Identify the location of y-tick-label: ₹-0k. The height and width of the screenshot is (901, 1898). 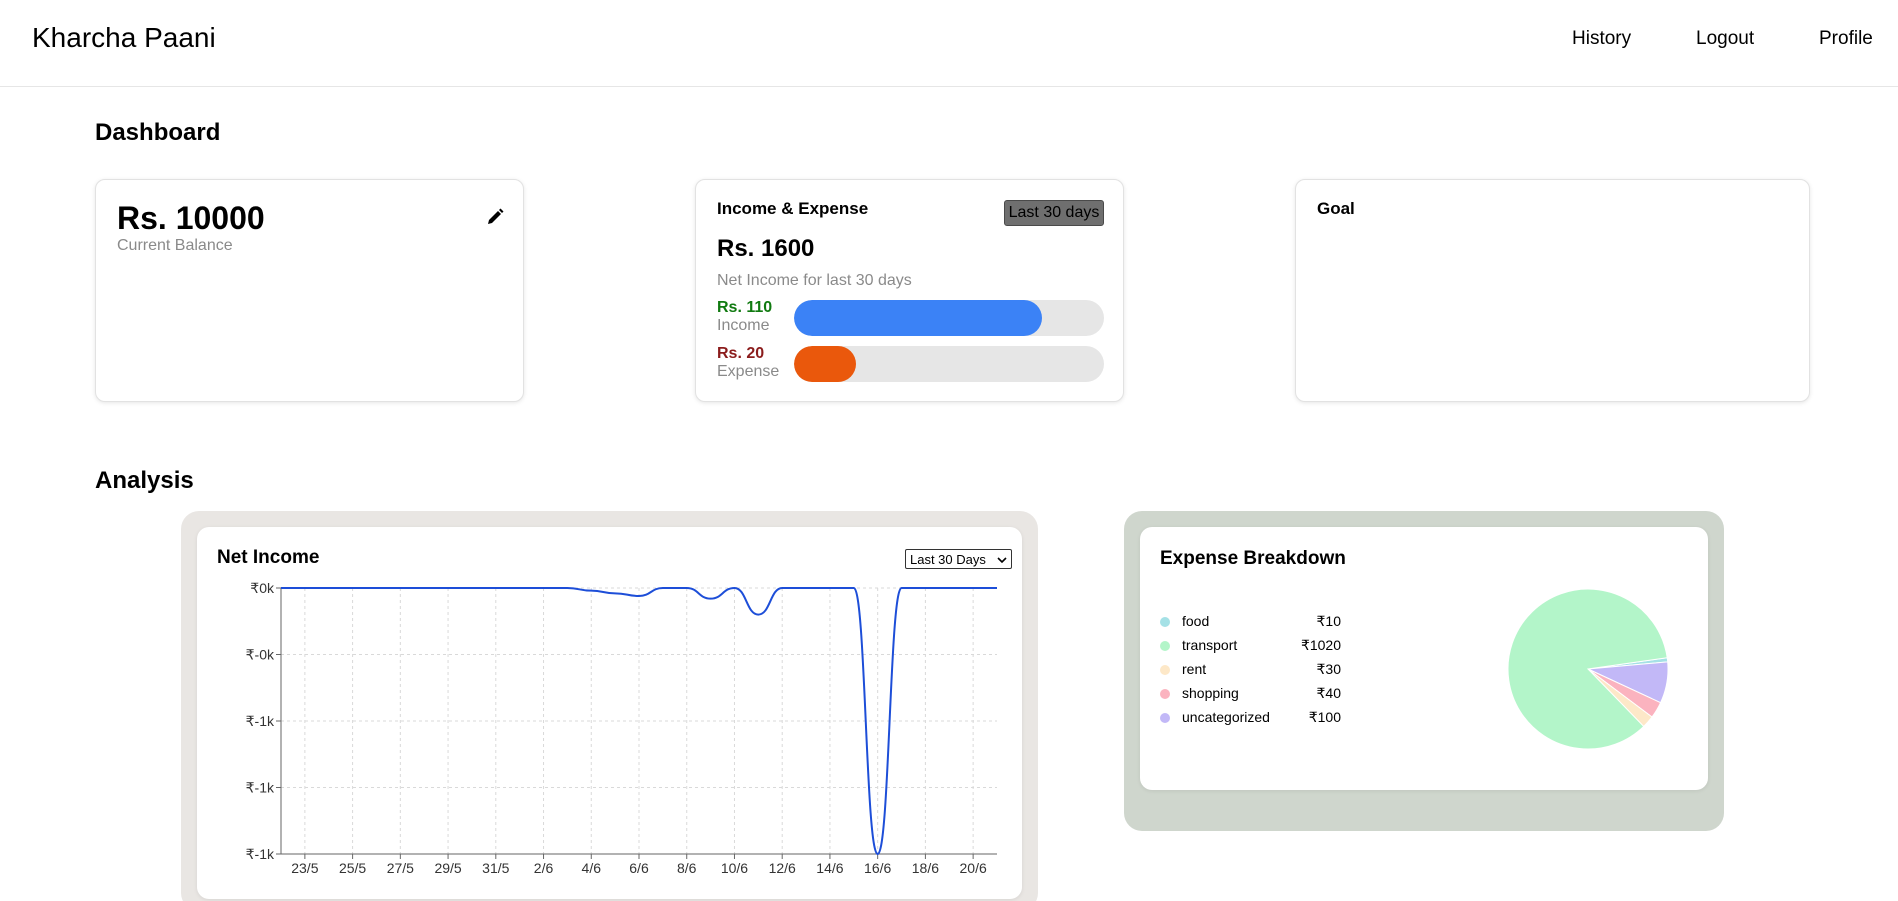
(260, 655).